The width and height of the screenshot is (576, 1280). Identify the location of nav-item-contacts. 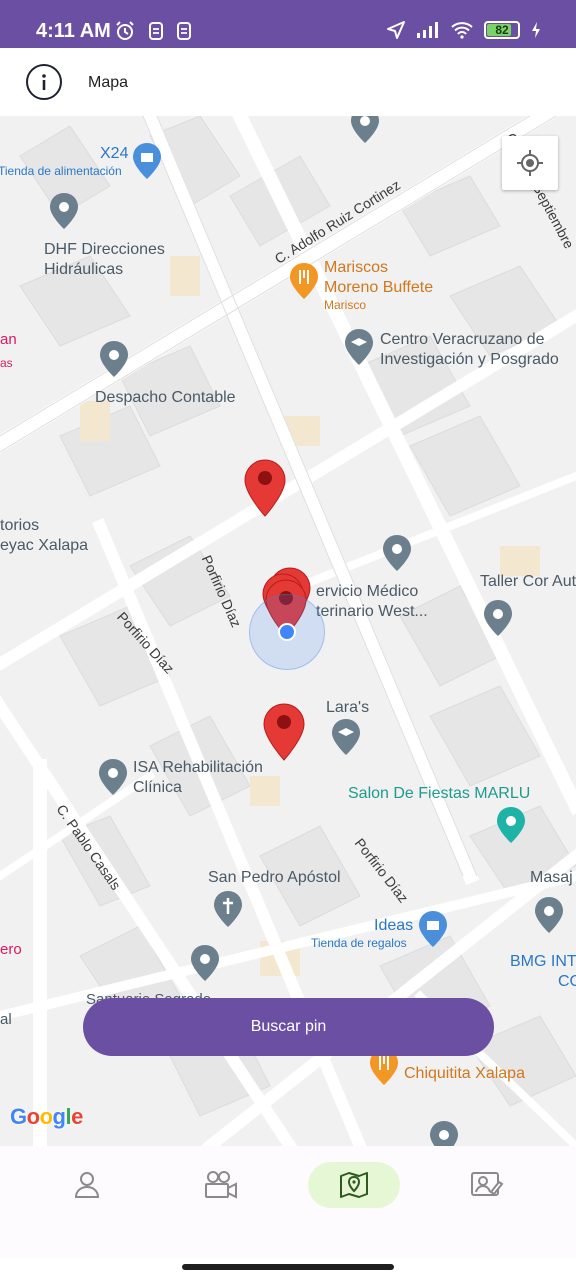
(487, 1185).